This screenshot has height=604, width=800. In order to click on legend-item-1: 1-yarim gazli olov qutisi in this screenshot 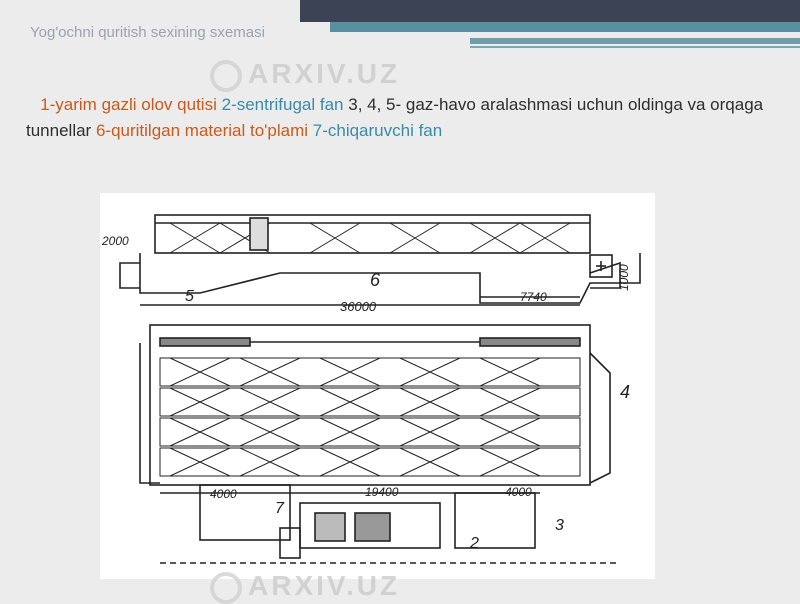, I will do `click(128, 104)`.